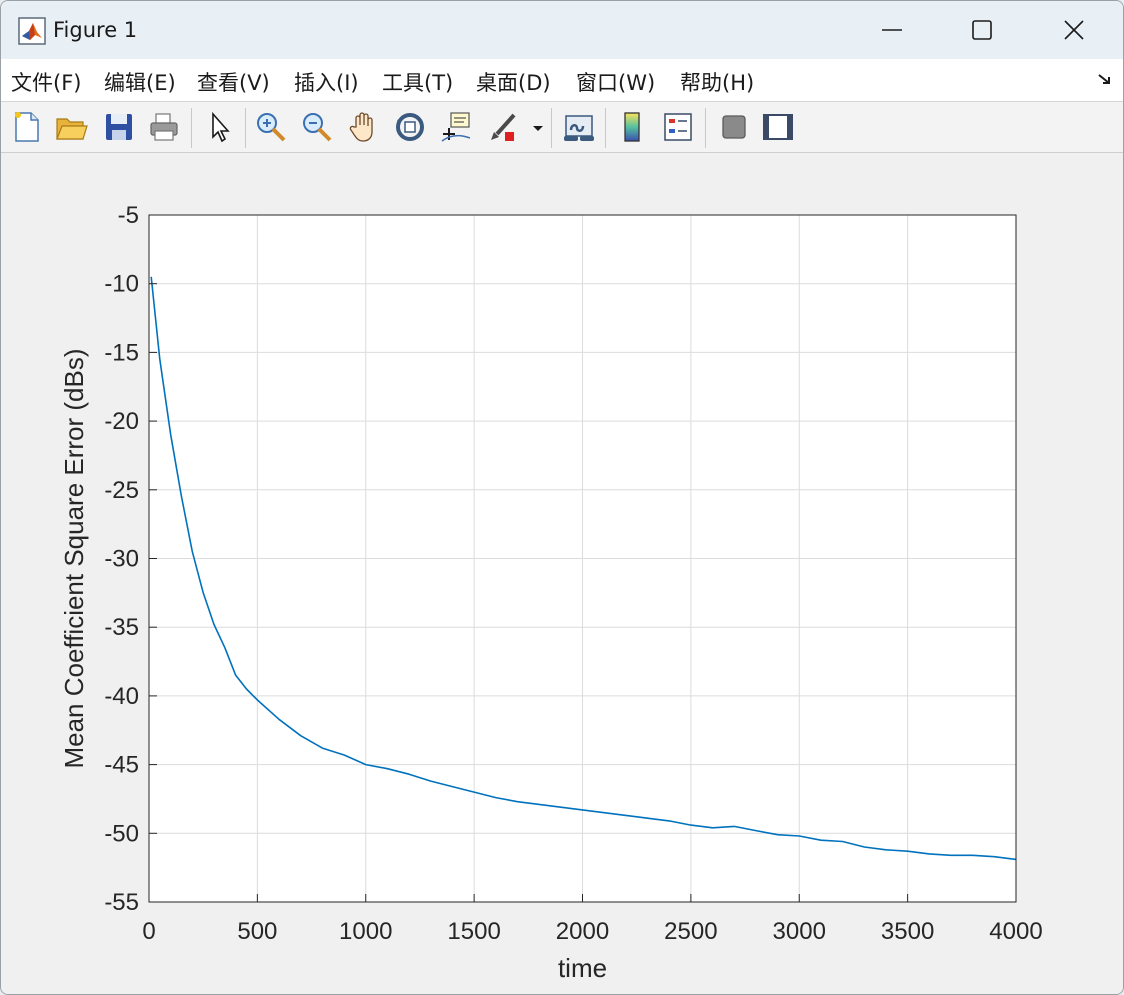 This screenshot has width=1124, height=995. I want to click on chevron-down-icon, so click(538, 128).